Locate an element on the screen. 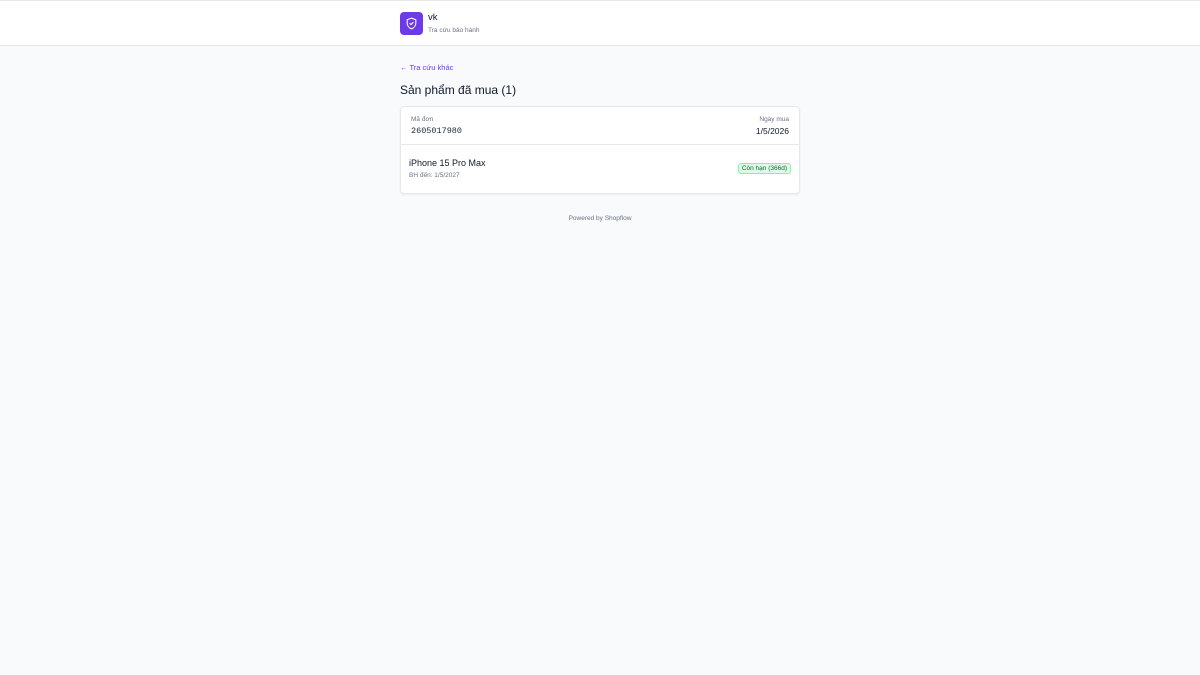 The image size is (1200, 675). brand-subtitle: Tra cứu bảo hành is located at coordinates (454, 30).